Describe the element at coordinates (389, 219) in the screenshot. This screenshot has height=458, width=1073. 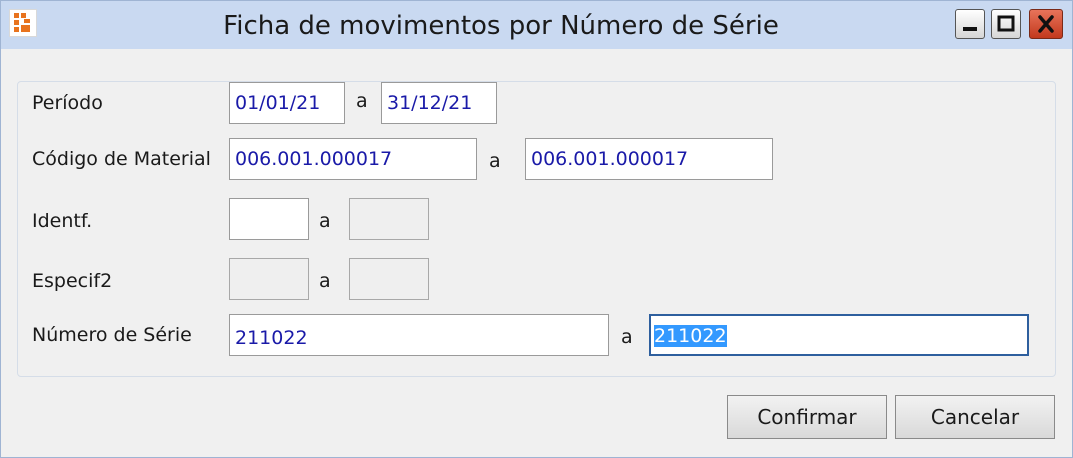
I see `identf-to-field` at that location.